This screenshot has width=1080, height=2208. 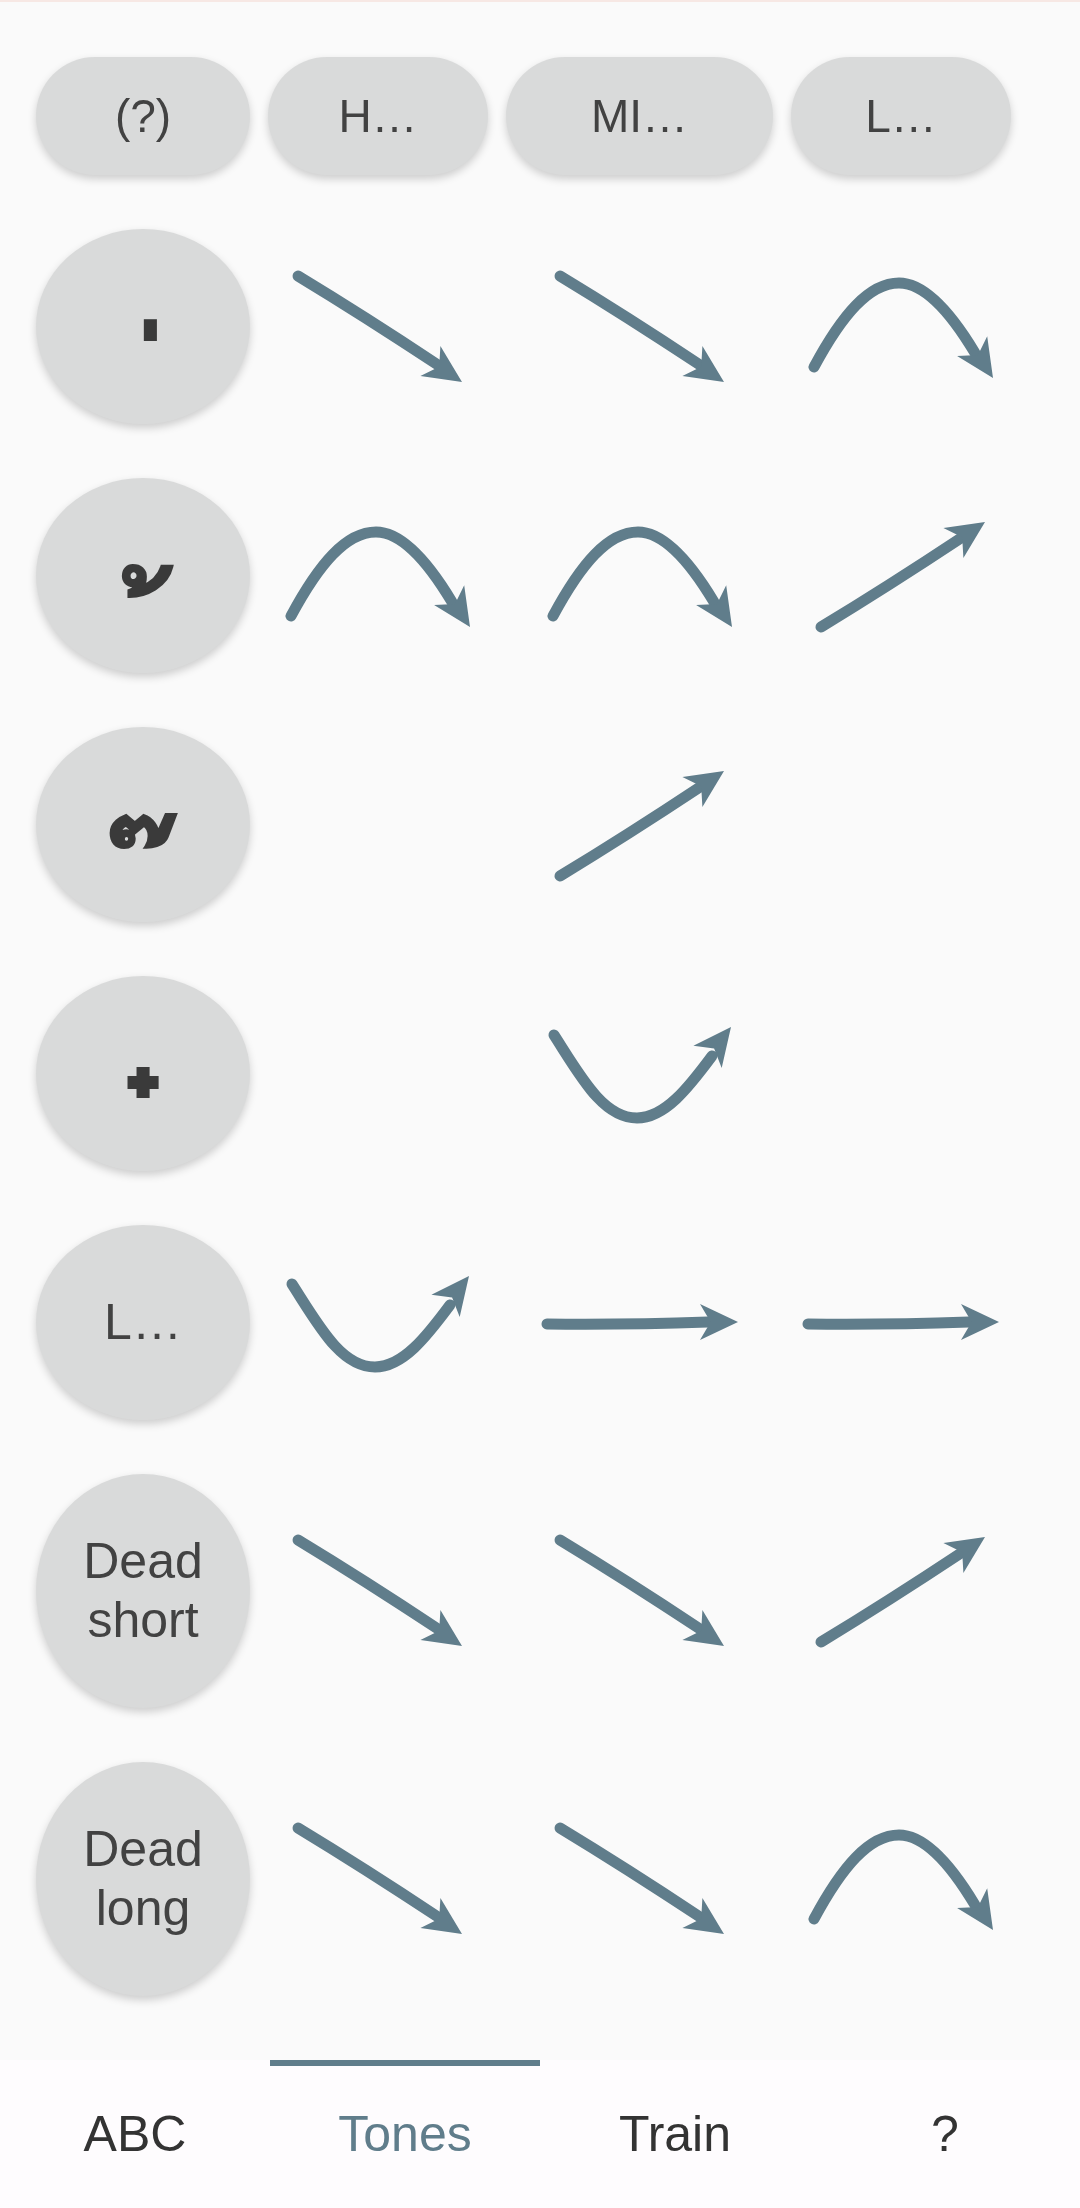 I want to click on arch-arrow-icon, so click(x=901, y=1879).